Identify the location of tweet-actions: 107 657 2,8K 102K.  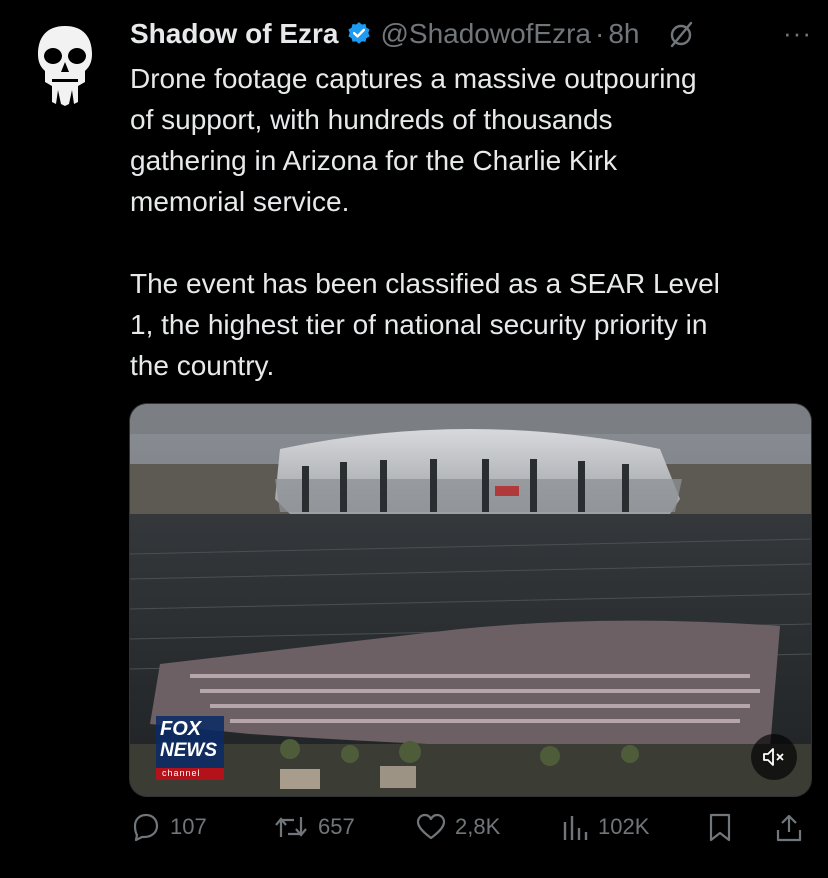
(470, 832).